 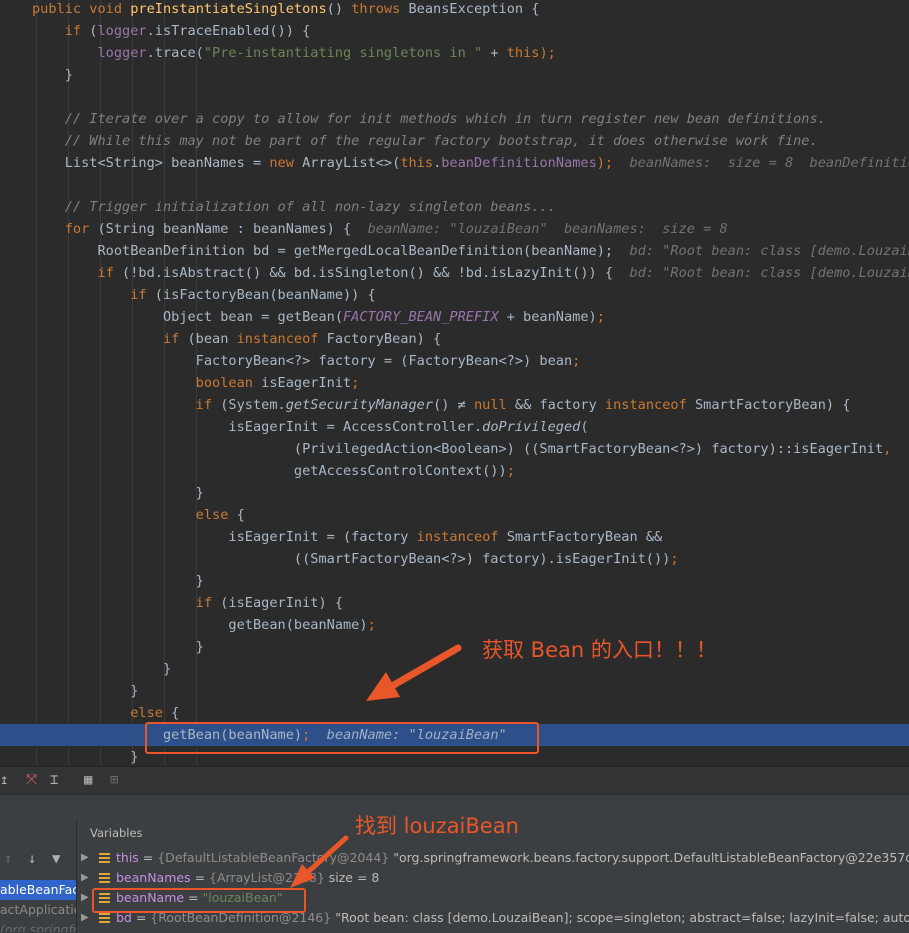 I want to click on filter-icon: ▼, so click(x=56, y=859).